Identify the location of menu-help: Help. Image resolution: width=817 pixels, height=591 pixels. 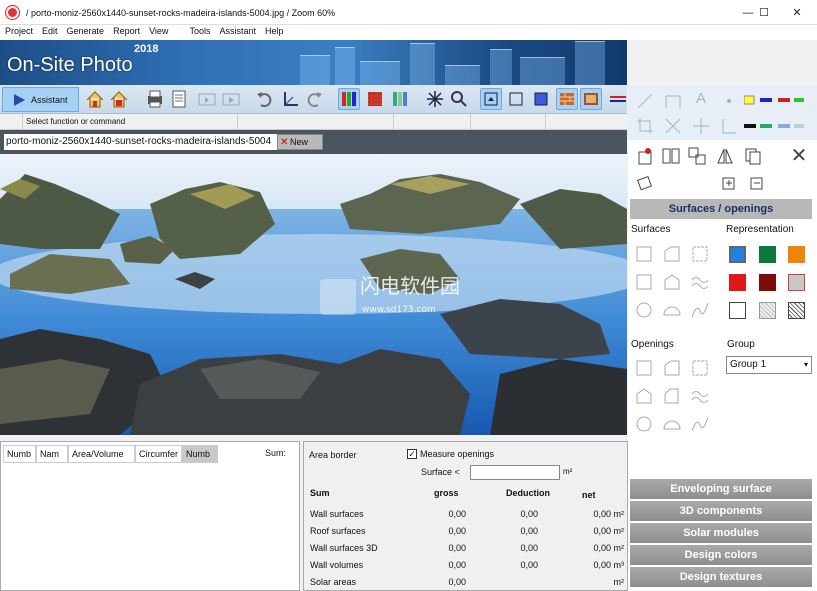
(274, 30).